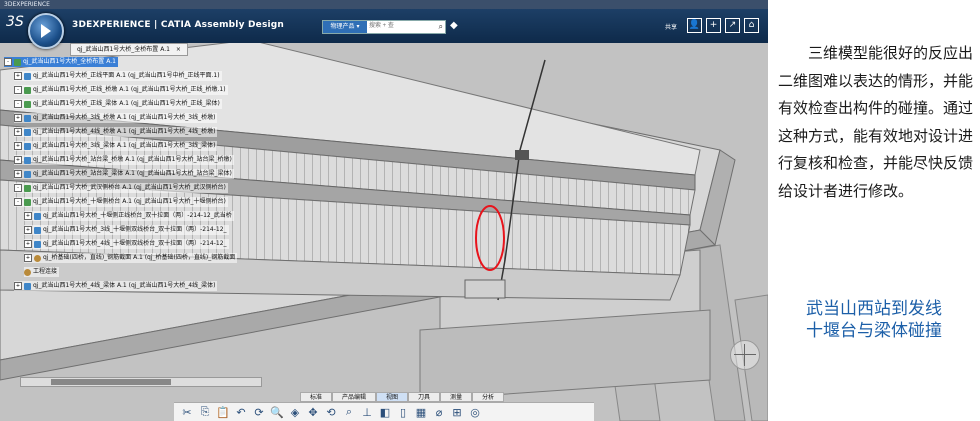 The width and height of the screenshot is (980, 421). What do you see at coordinates (456, 397) in the screenshot?
I see `action-tab: 测量` at bounding box center [456, 397].